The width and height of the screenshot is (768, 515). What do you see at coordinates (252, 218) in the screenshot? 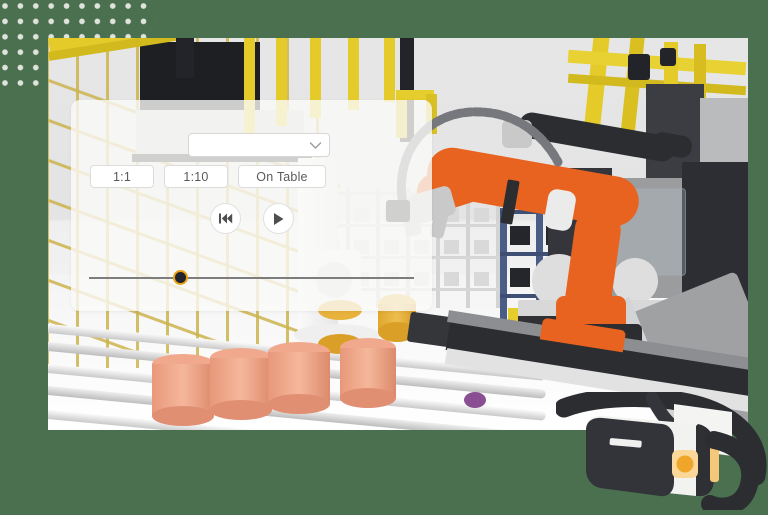
I see `transport-controls` at bounding box center [252, 218].